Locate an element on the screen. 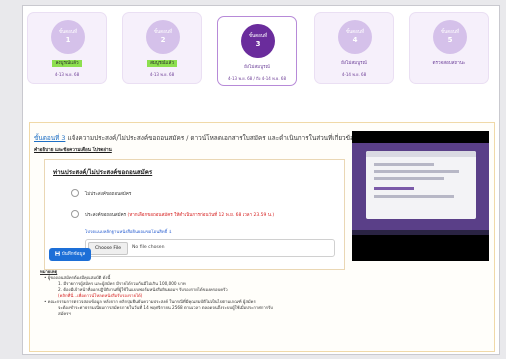  step-5: ขั้นตอนที่ 5 ตรวจสอบสถานะ is located at coordinates (449, 48).